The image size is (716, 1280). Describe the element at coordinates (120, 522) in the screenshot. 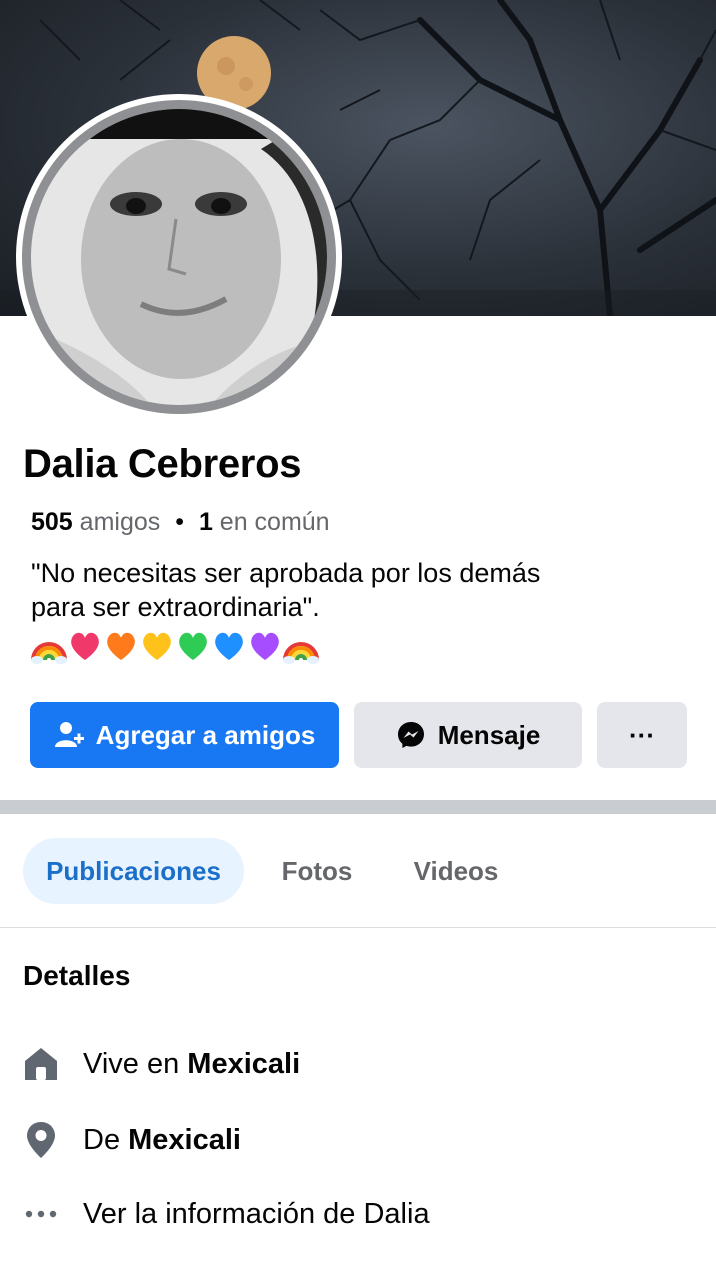

I see `friends-label: amigos` at that location.